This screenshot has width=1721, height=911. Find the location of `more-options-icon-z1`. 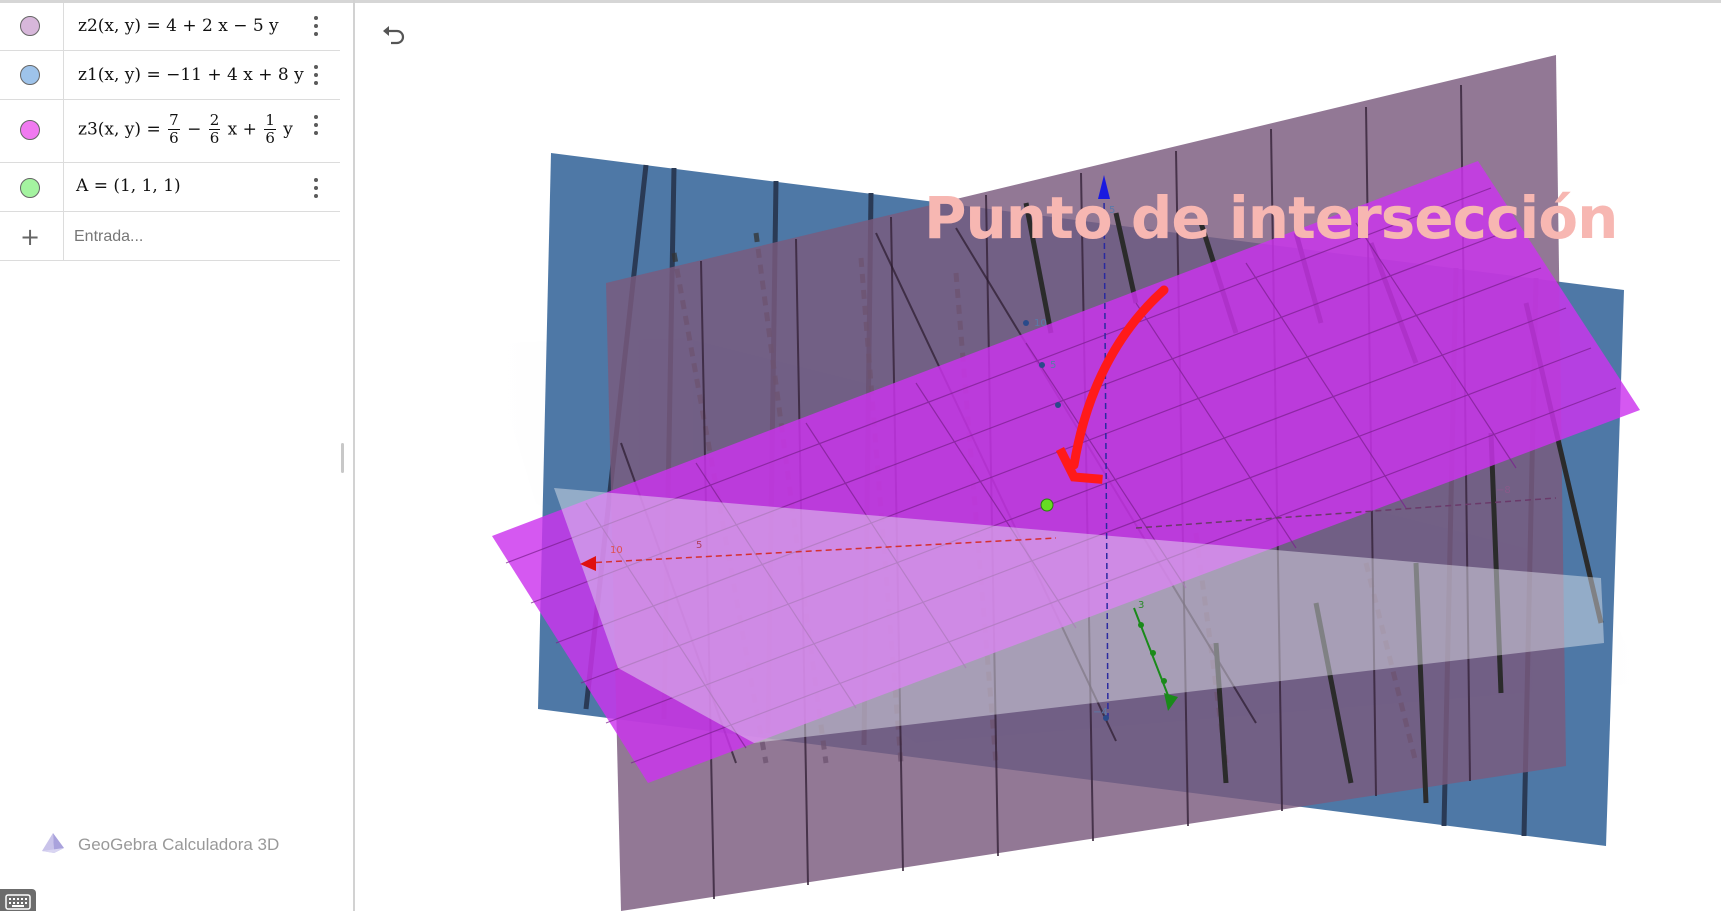

more-options-icon-z1 is located at coordinates (316, 75).